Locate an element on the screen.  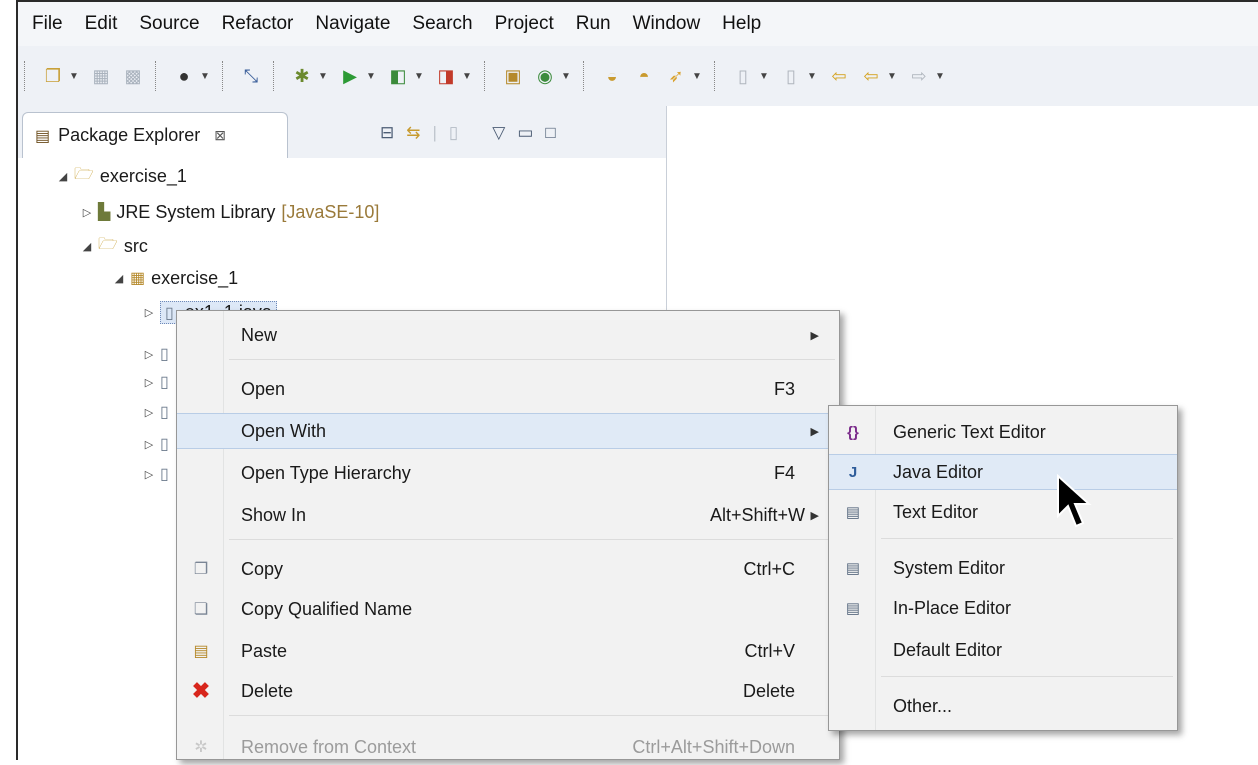
new-class-dropdown-icon: ▼ is located at coordinates (566, 76).